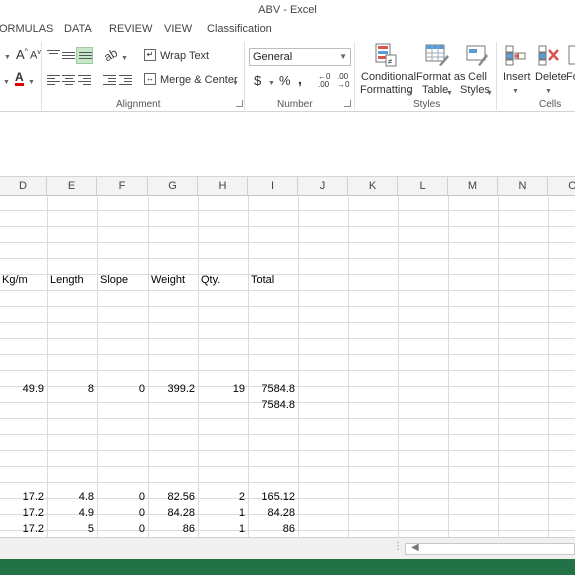 The image size is (575, 575). Describe the element at coordinates (72, 513) in the screenshot. I see `cell-length: 4.9` at that location.